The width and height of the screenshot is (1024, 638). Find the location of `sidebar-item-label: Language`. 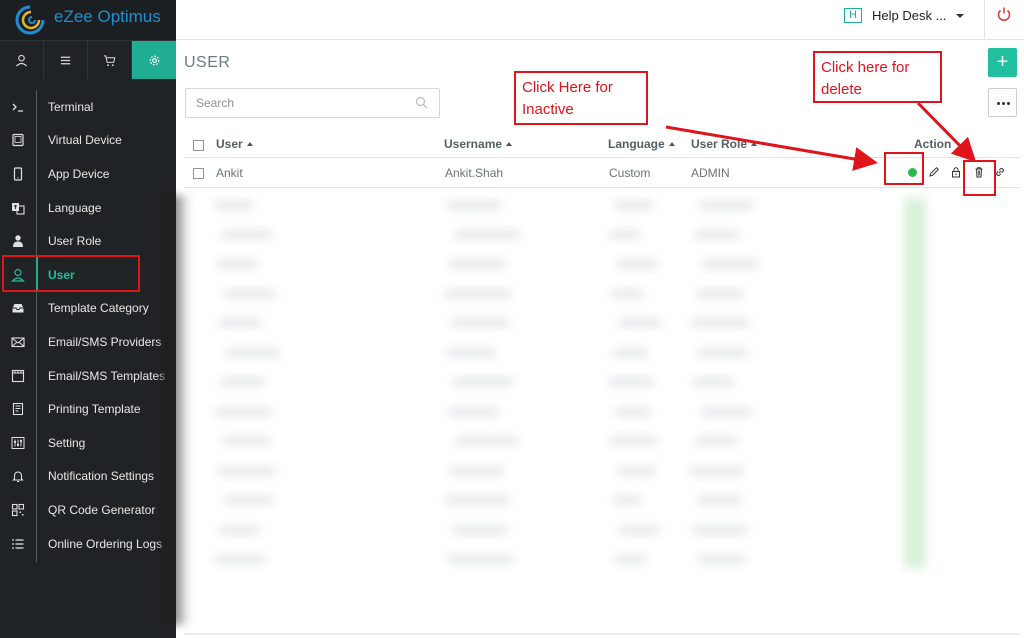

sidebar-item-label: Language is located at coordinates (75, 207).